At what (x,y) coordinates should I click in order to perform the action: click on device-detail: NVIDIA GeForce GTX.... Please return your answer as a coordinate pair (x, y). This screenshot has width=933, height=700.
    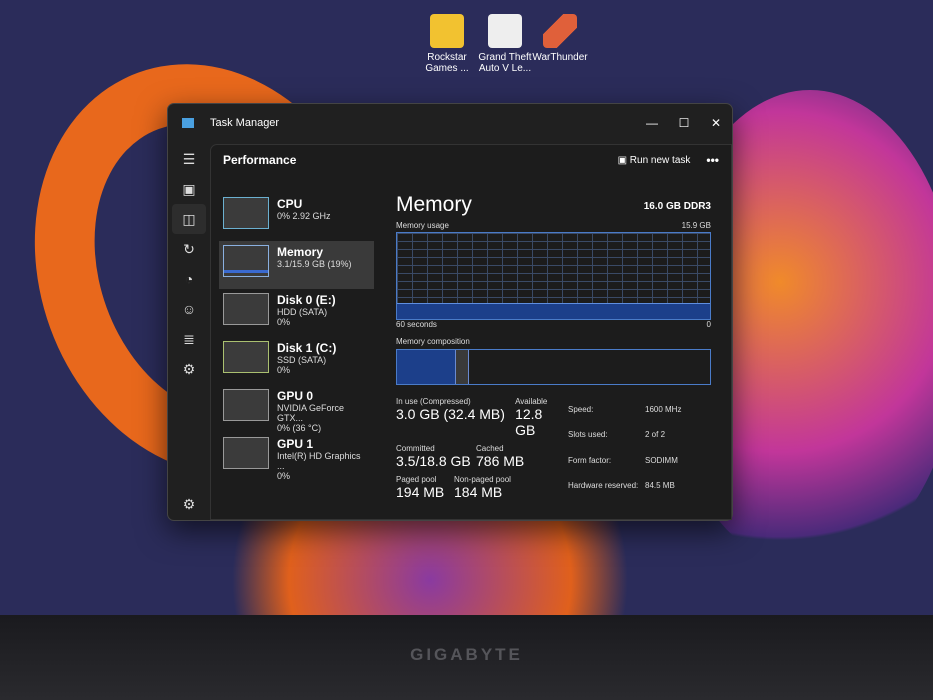
    Looking at the image, I should click on (311, 413).